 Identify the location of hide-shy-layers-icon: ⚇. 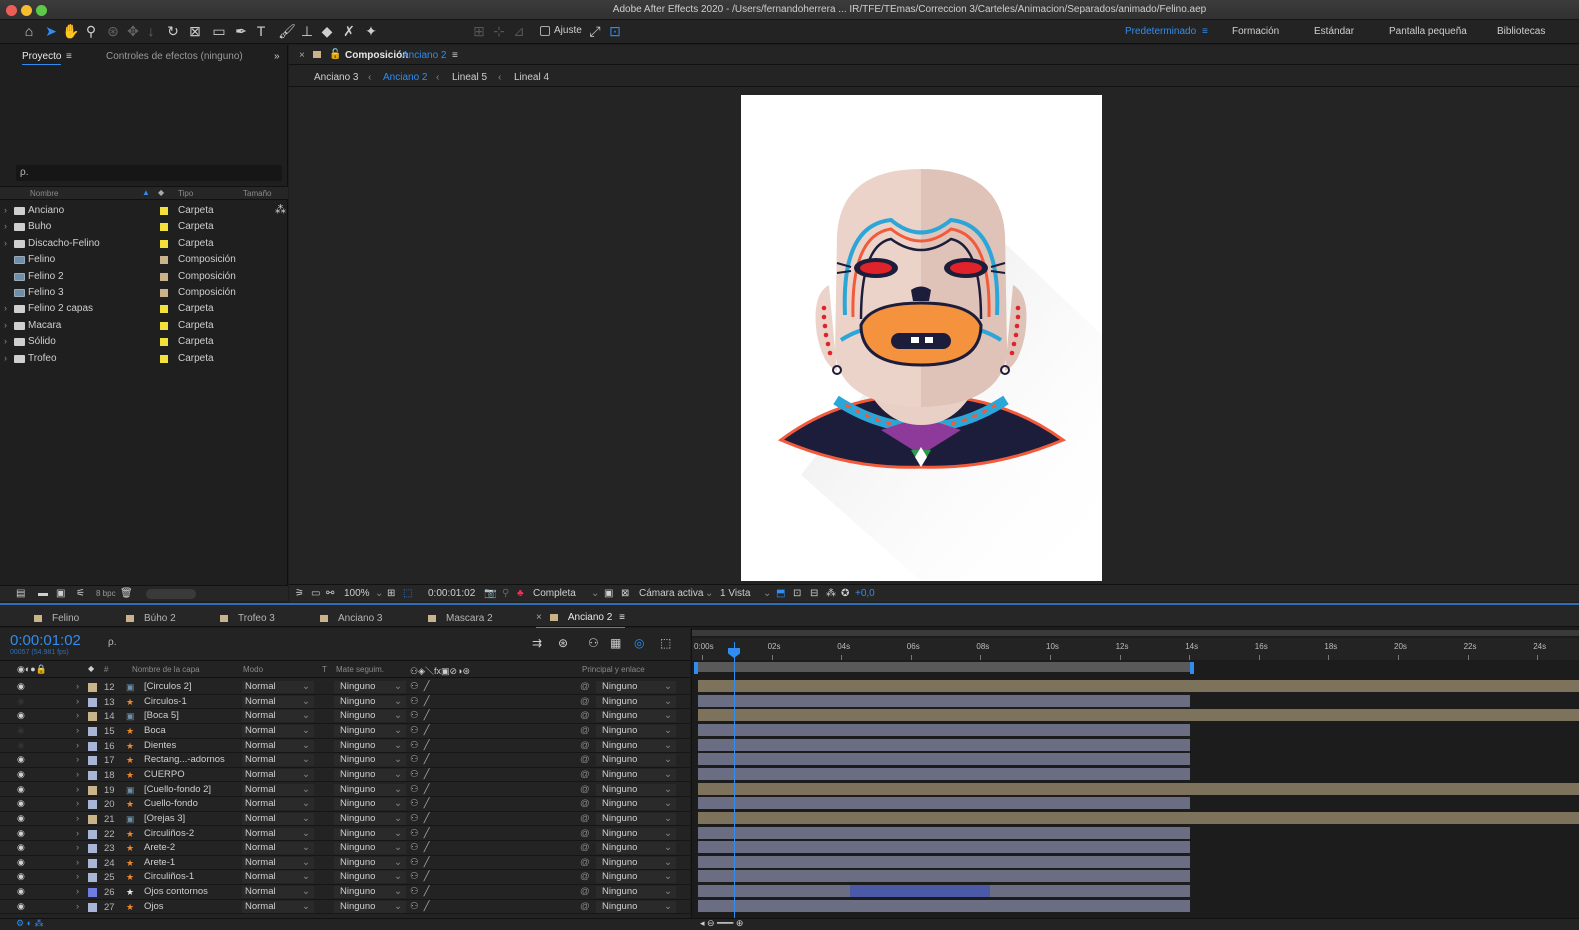
(593, 643).